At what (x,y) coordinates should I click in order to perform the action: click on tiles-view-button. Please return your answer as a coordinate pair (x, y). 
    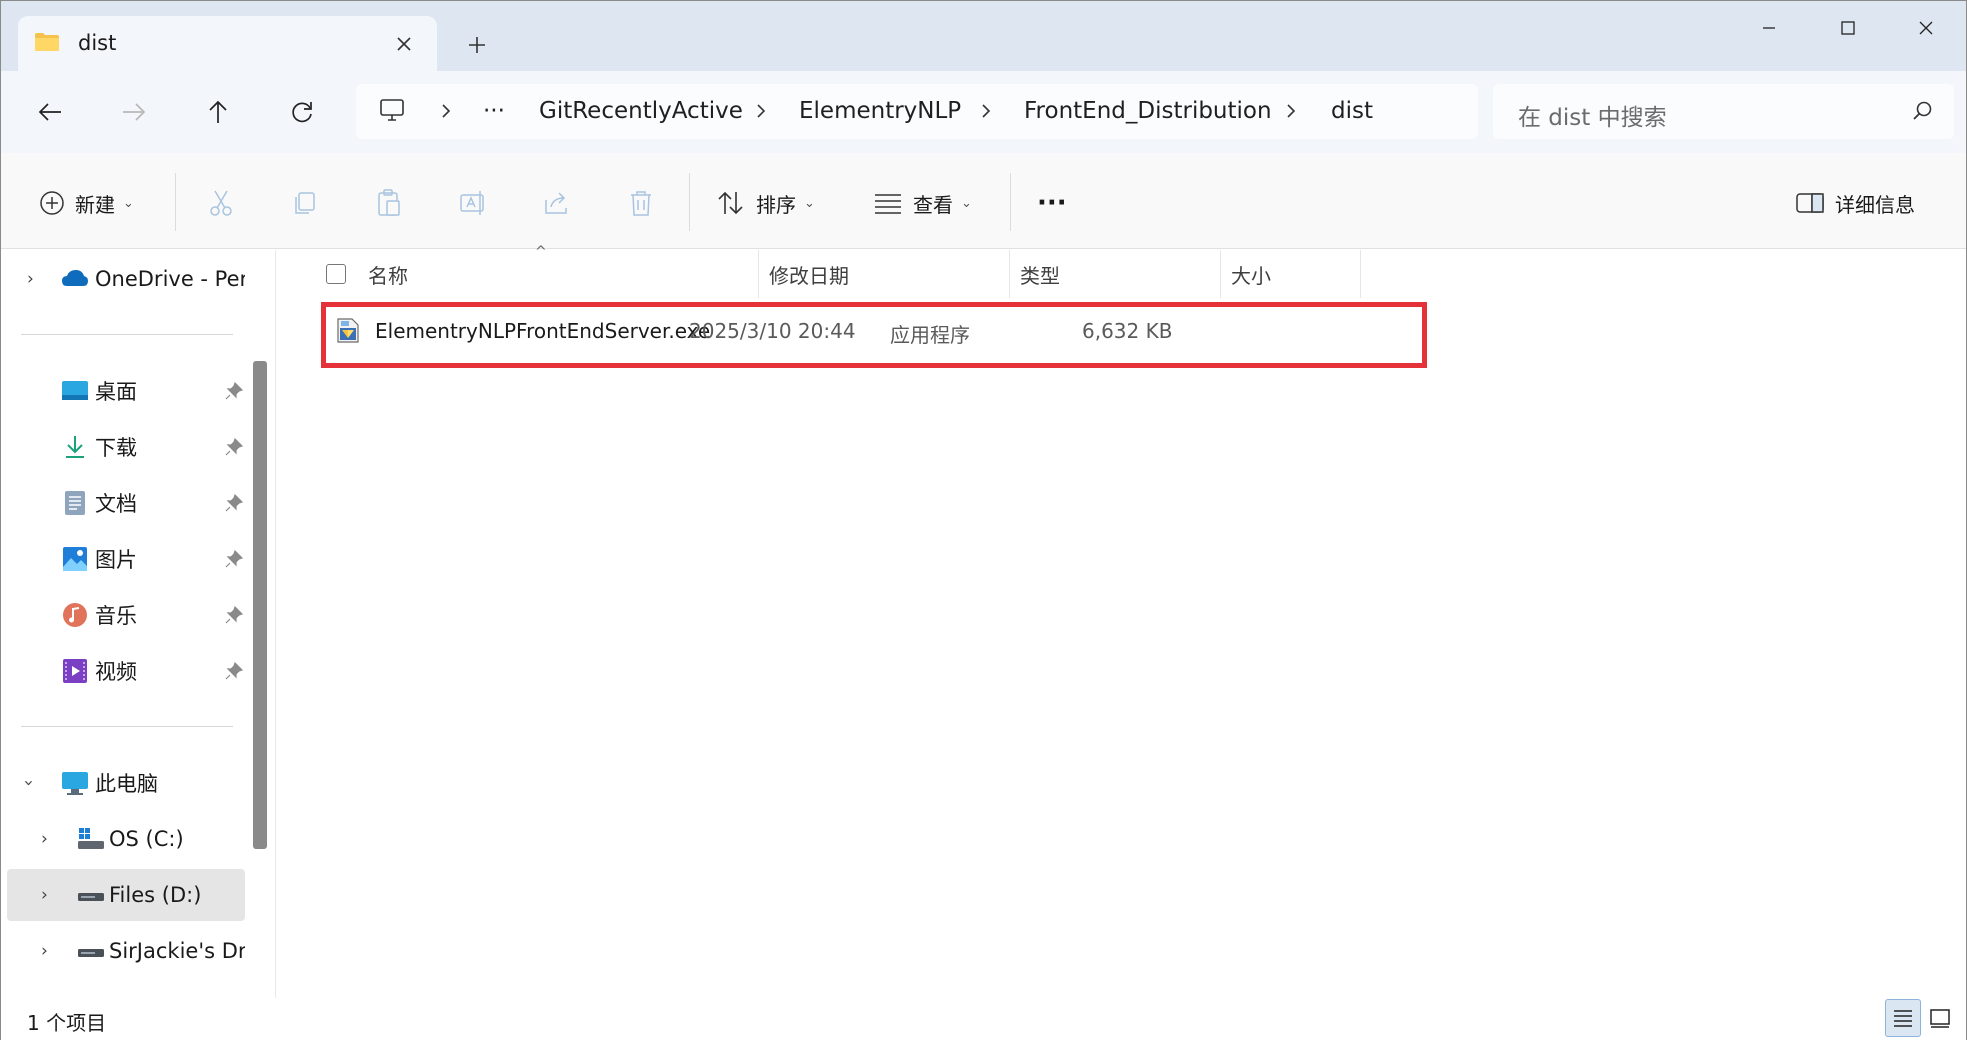
    Looking at the image, I should click on (1940, 1018).